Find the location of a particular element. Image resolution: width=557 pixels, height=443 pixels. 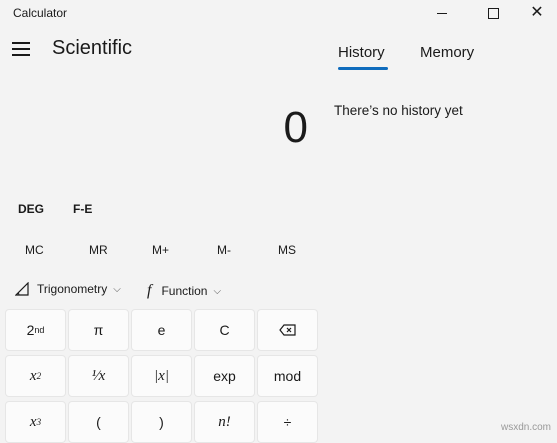

triangle-icon is located at coordinates (22, 289).